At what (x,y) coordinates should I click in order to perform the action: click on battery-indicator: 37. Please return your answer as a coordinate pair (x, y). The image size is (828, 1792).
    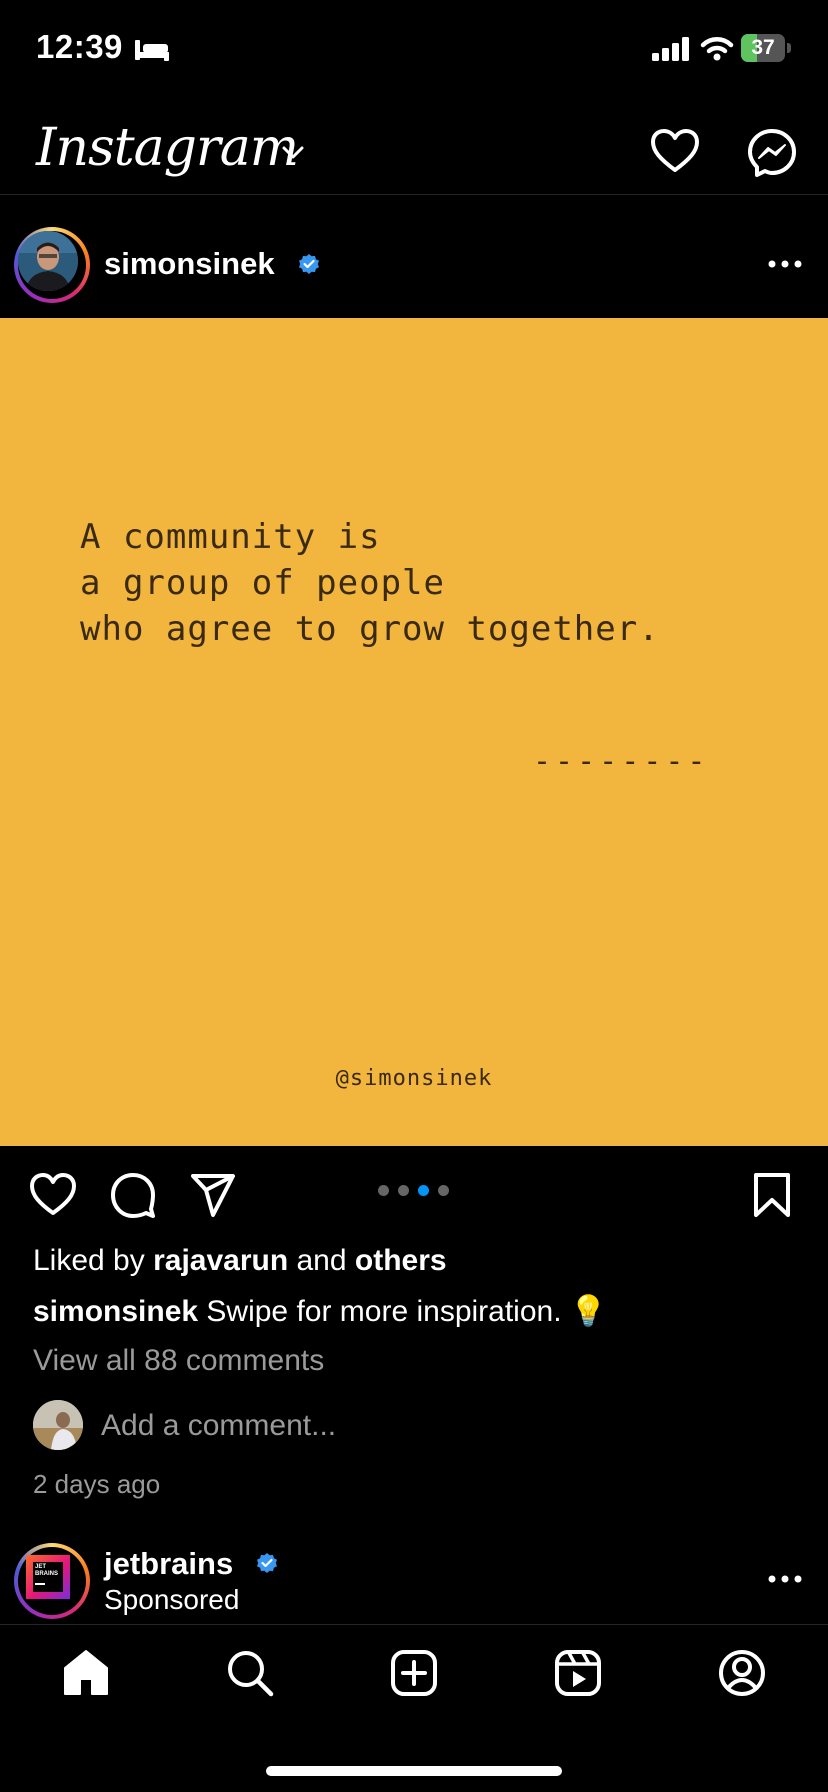
    Looking at the image, I should click on (766, 48).